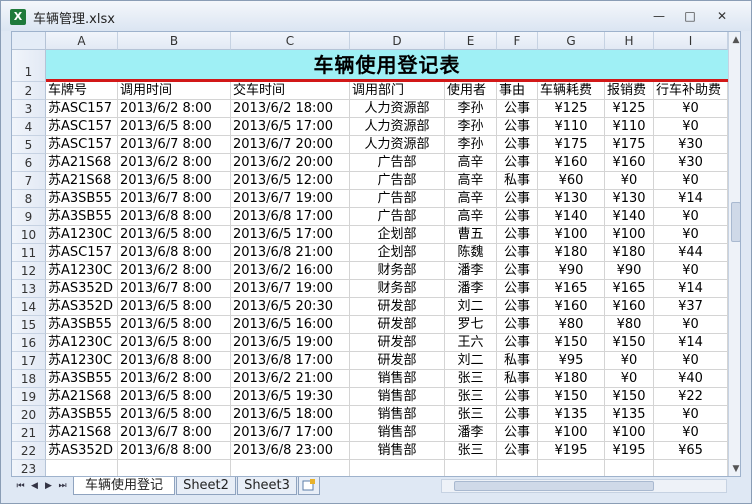 The height and width of the screenshot is (504, 752). Describe the element at coordinates (691, 91) in the screenshot. I see `header-cell: 行车补助费` at that location.